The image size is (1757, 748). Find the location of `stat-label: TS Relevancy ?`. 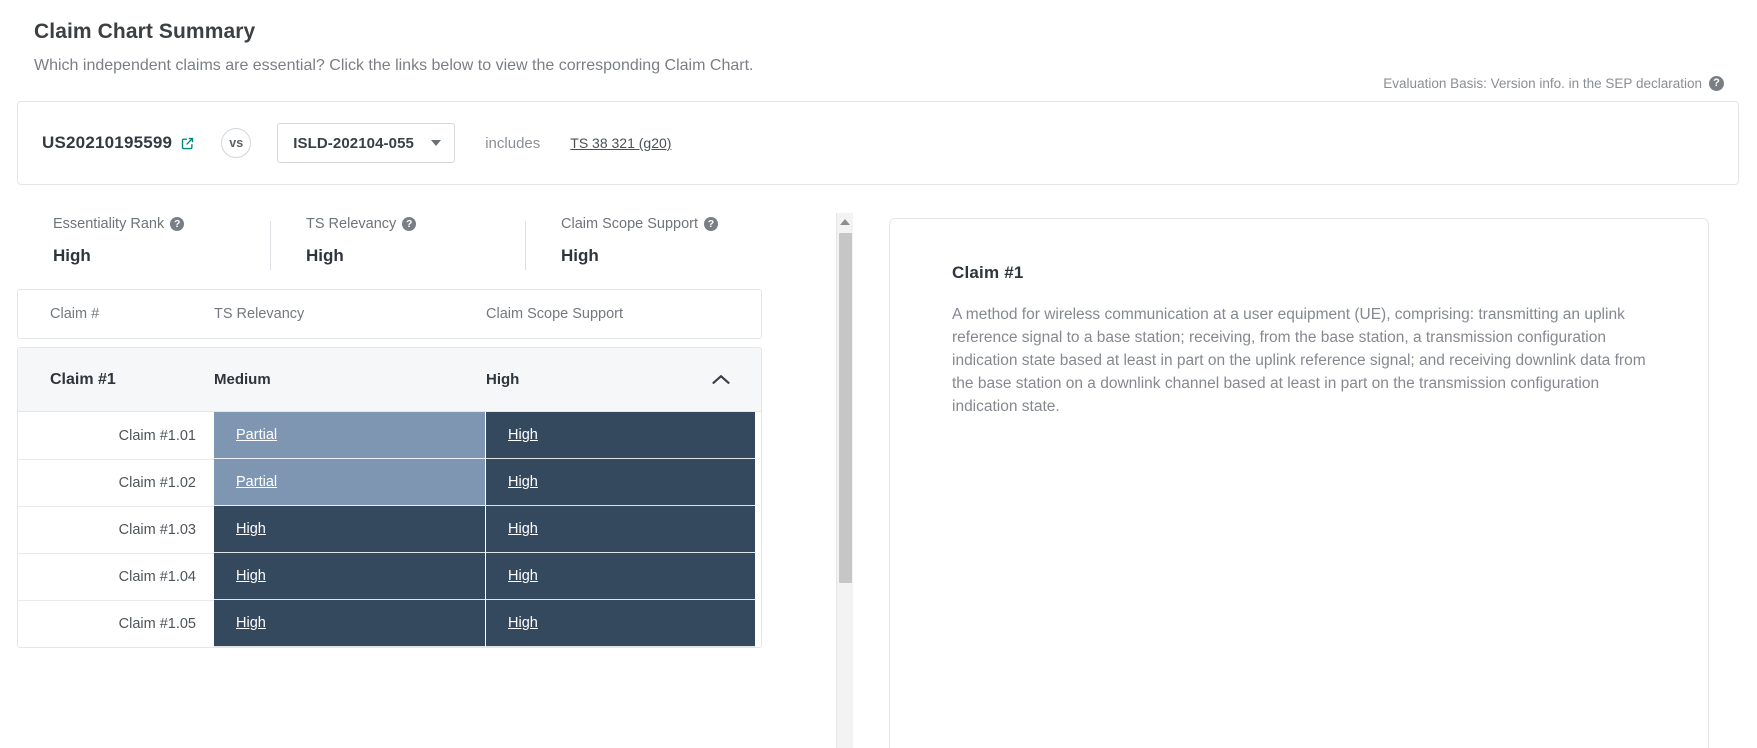

stat-label: TS Relevancy ? is located at coordinates (415, 224).